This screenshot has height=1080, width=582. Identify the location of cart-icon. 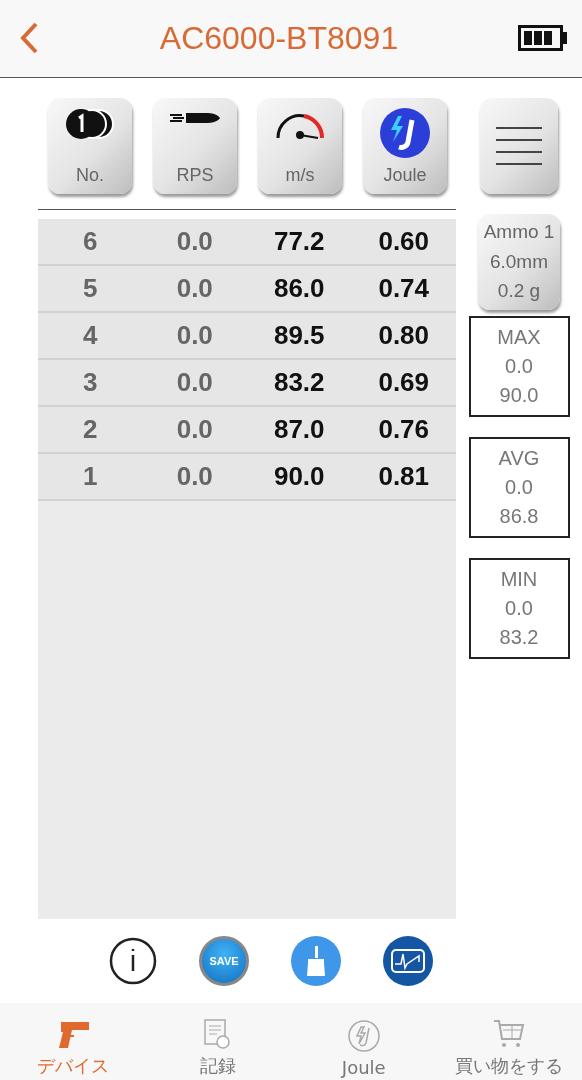
(509, 1034).